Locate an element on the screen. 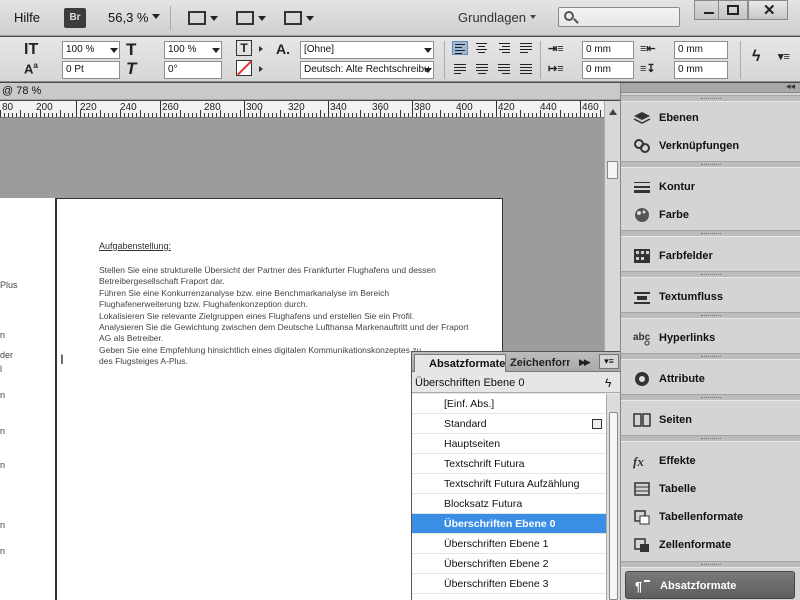  justify-left-button is located at coordinates (460, 69).